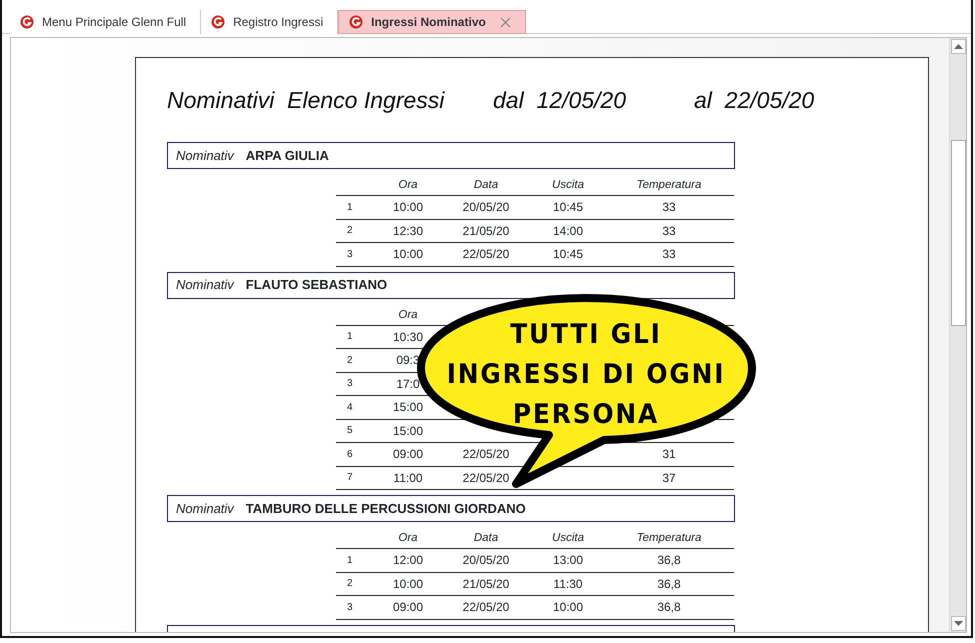 The image size is (975, 643). Describe the element at coordinates (958, 46) in the screenshot. I see `scroll-up-icon` at that location.